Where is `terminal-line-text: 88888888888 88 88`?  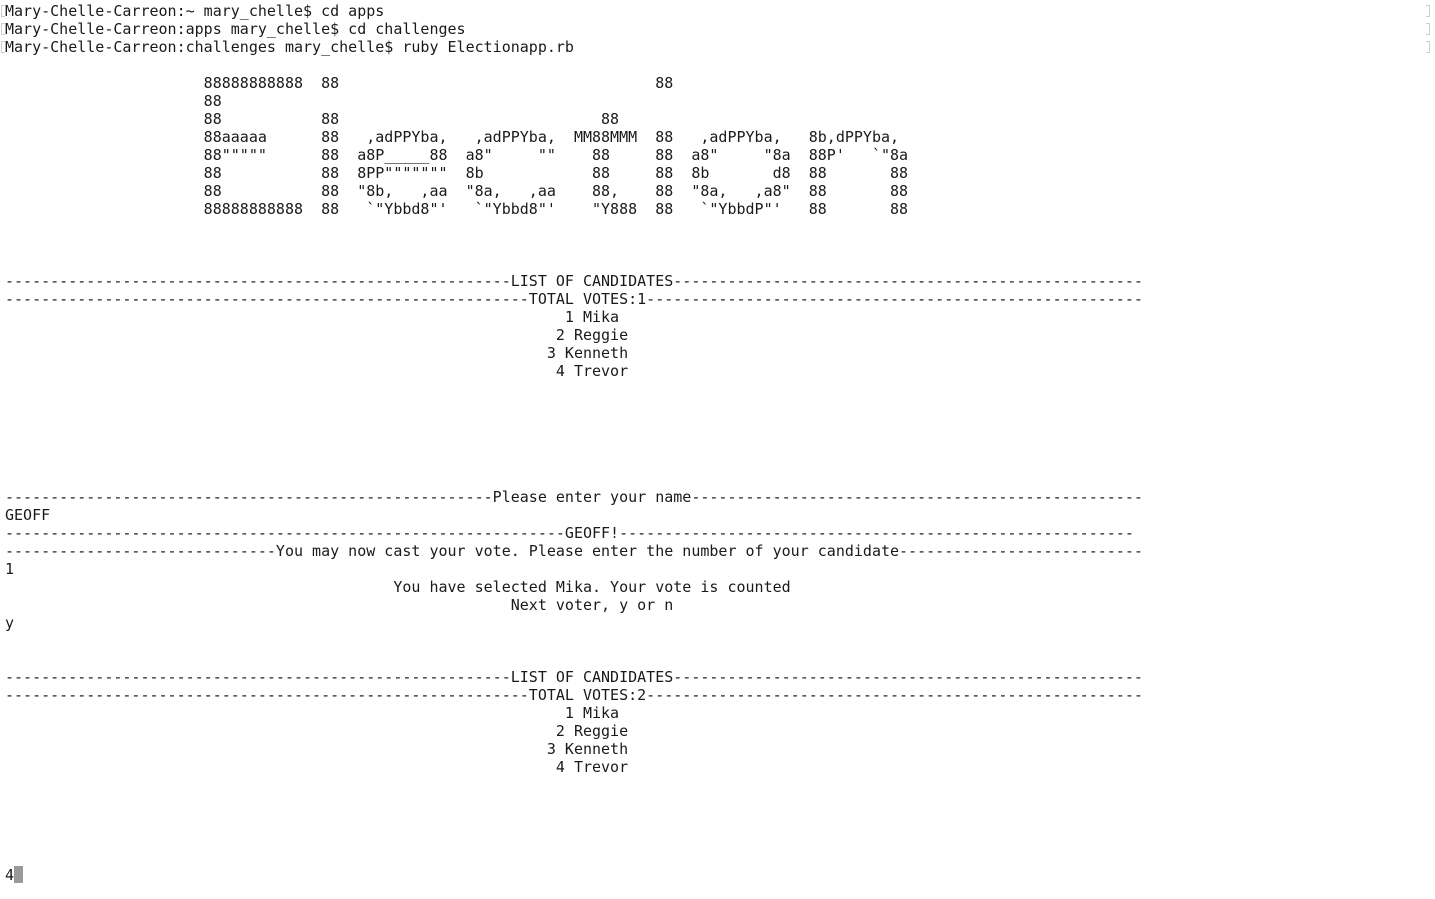
terminal-line-text: 88888888888 88 88 is located at coordinates (339, 83).